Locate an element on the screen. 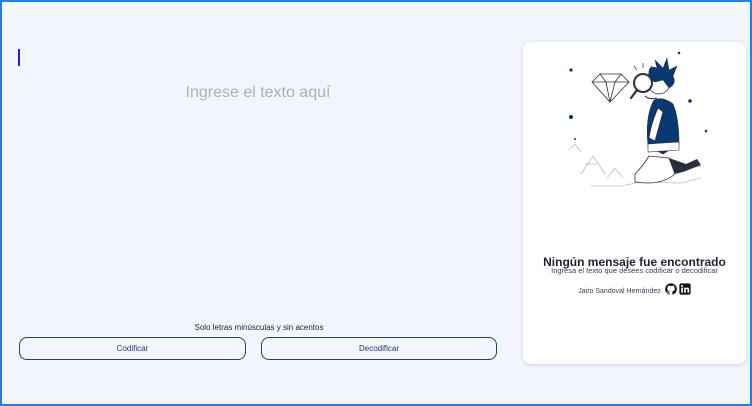  diamond-icon is located at coordinates (610, 88).